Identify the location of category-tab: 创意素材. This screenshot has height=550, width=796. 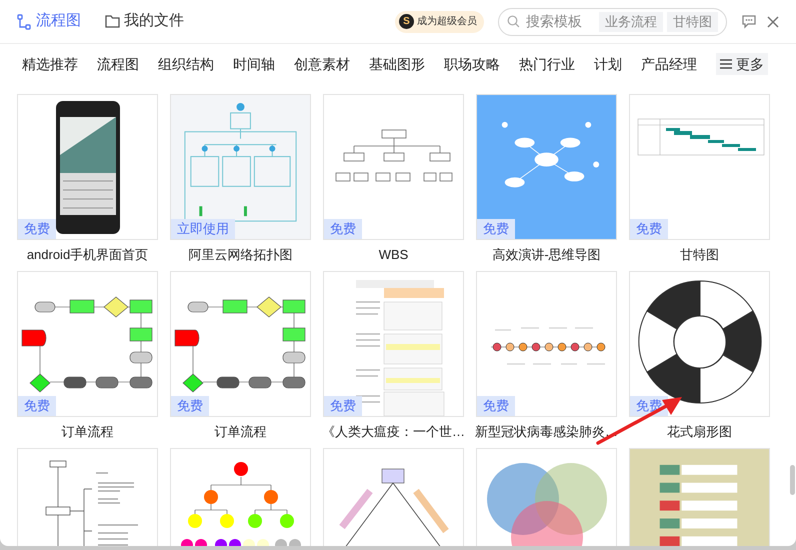
(322, 64).